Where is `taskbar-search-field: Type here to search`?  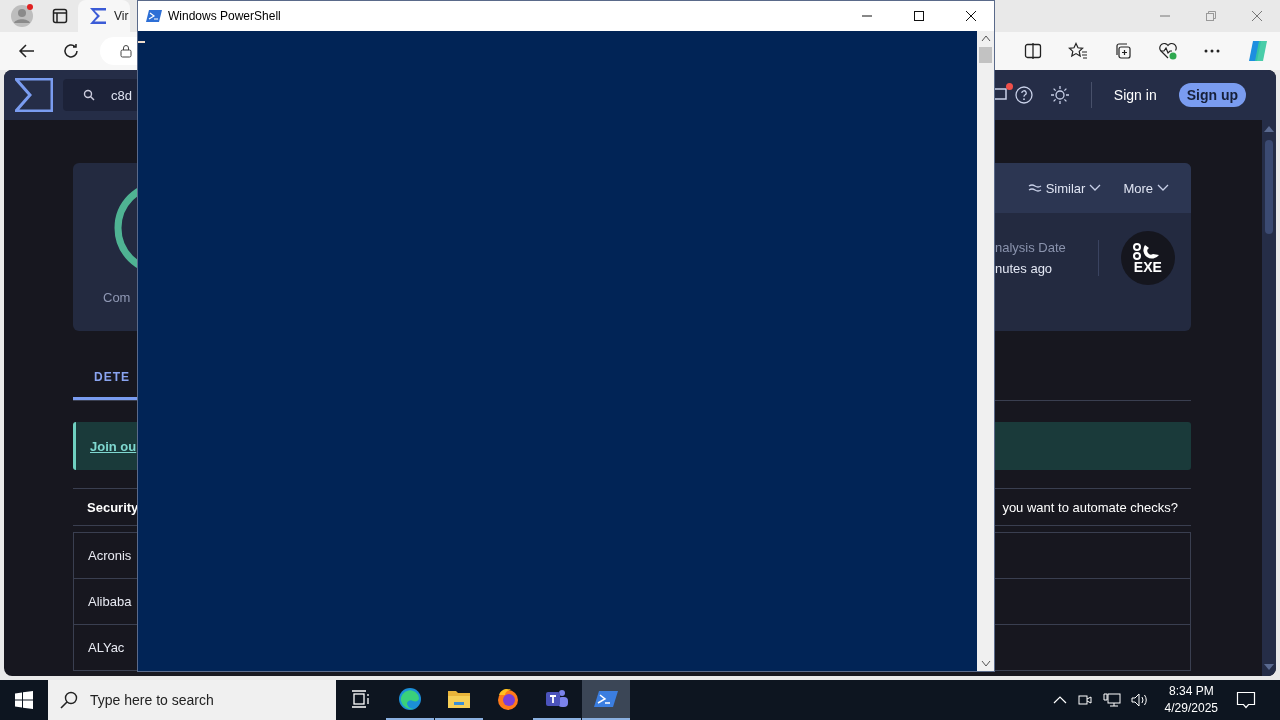 taskbar-search-field: Type here to search is located at coordinates (192, 700).